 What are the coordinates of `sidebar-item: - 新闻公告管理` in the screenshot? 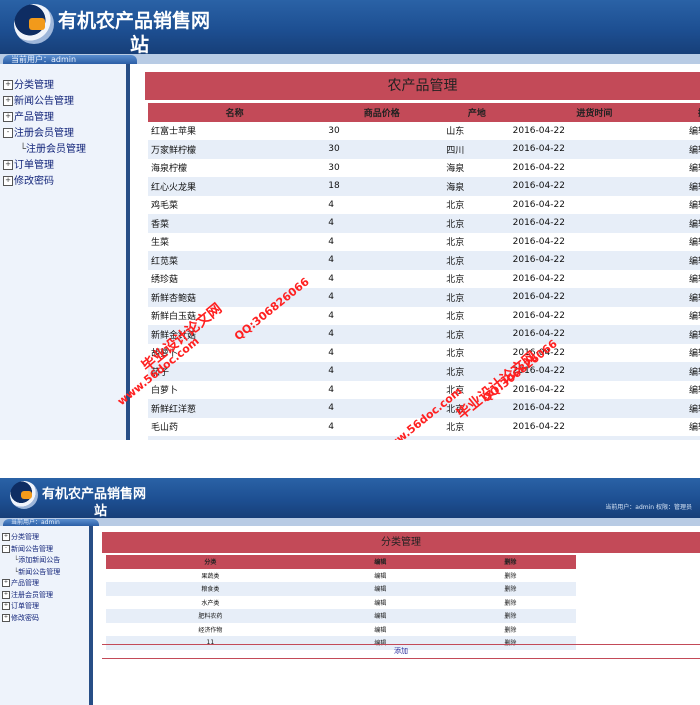 It's located at (27, 549).